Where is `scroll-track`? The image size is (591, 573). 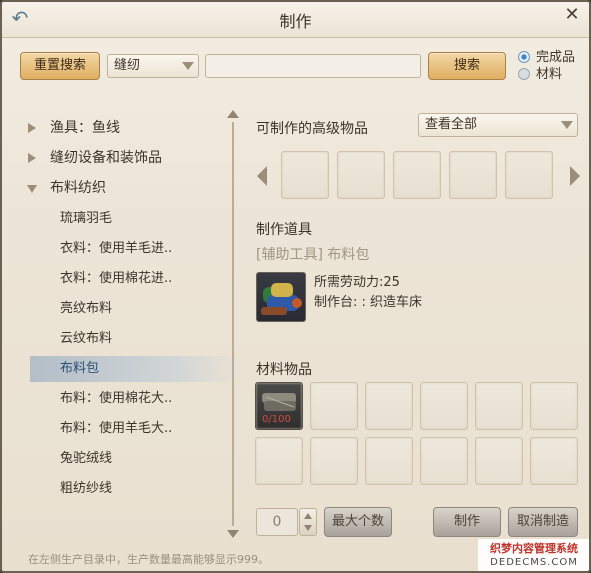 scroll-track is located at coordinates (233, 324).